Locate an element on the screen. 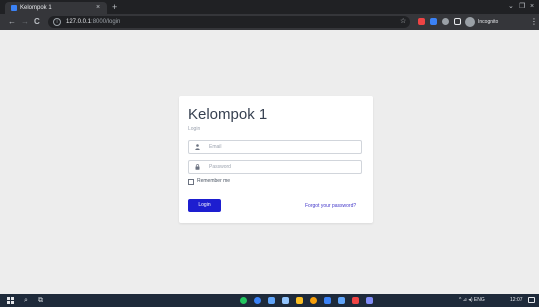 Image resolution: width=539 pixels, height=307 pixels. bookmark-star-icon: ☆ is located at coordinates (403, 22).